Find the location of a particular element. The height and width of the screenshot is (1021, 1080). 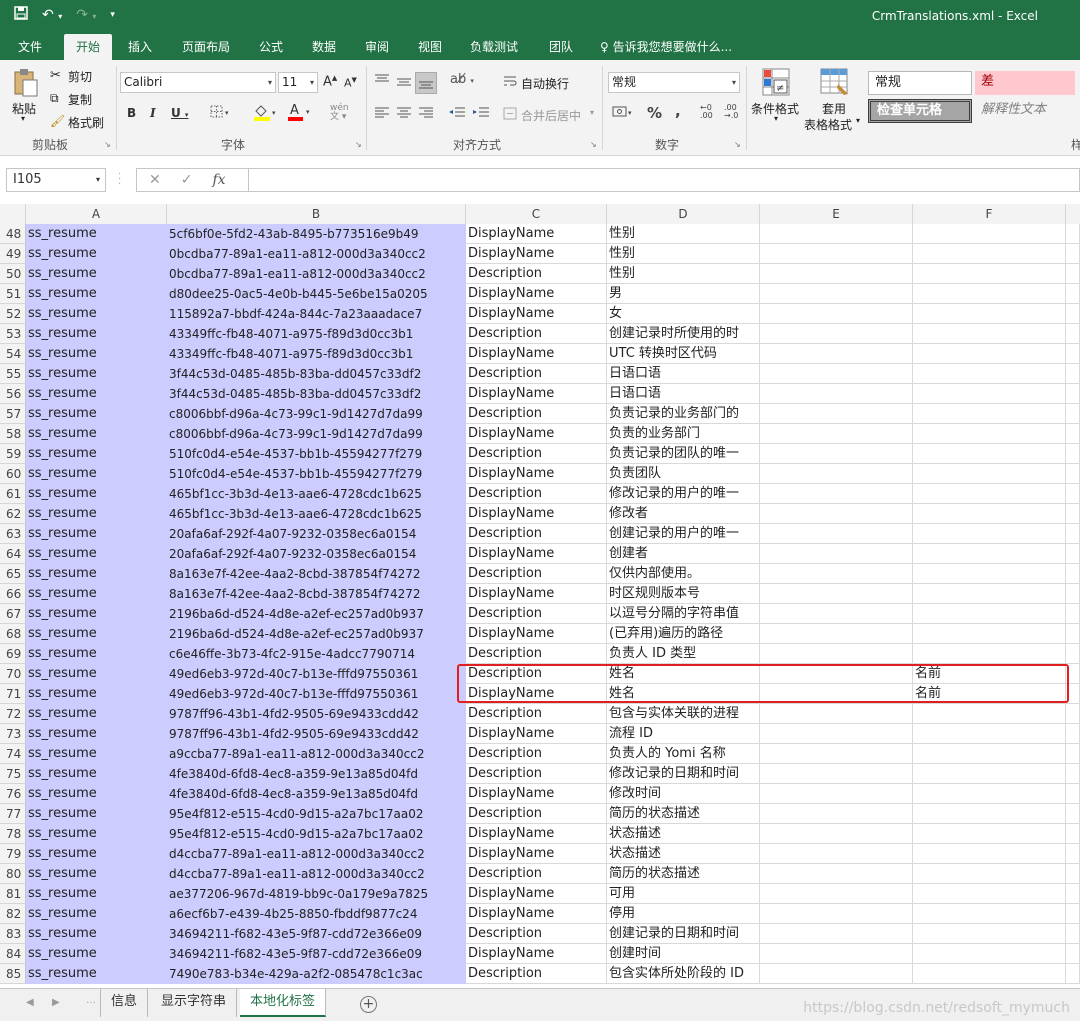

row-header: 71 is located at coordinates (13, 694).